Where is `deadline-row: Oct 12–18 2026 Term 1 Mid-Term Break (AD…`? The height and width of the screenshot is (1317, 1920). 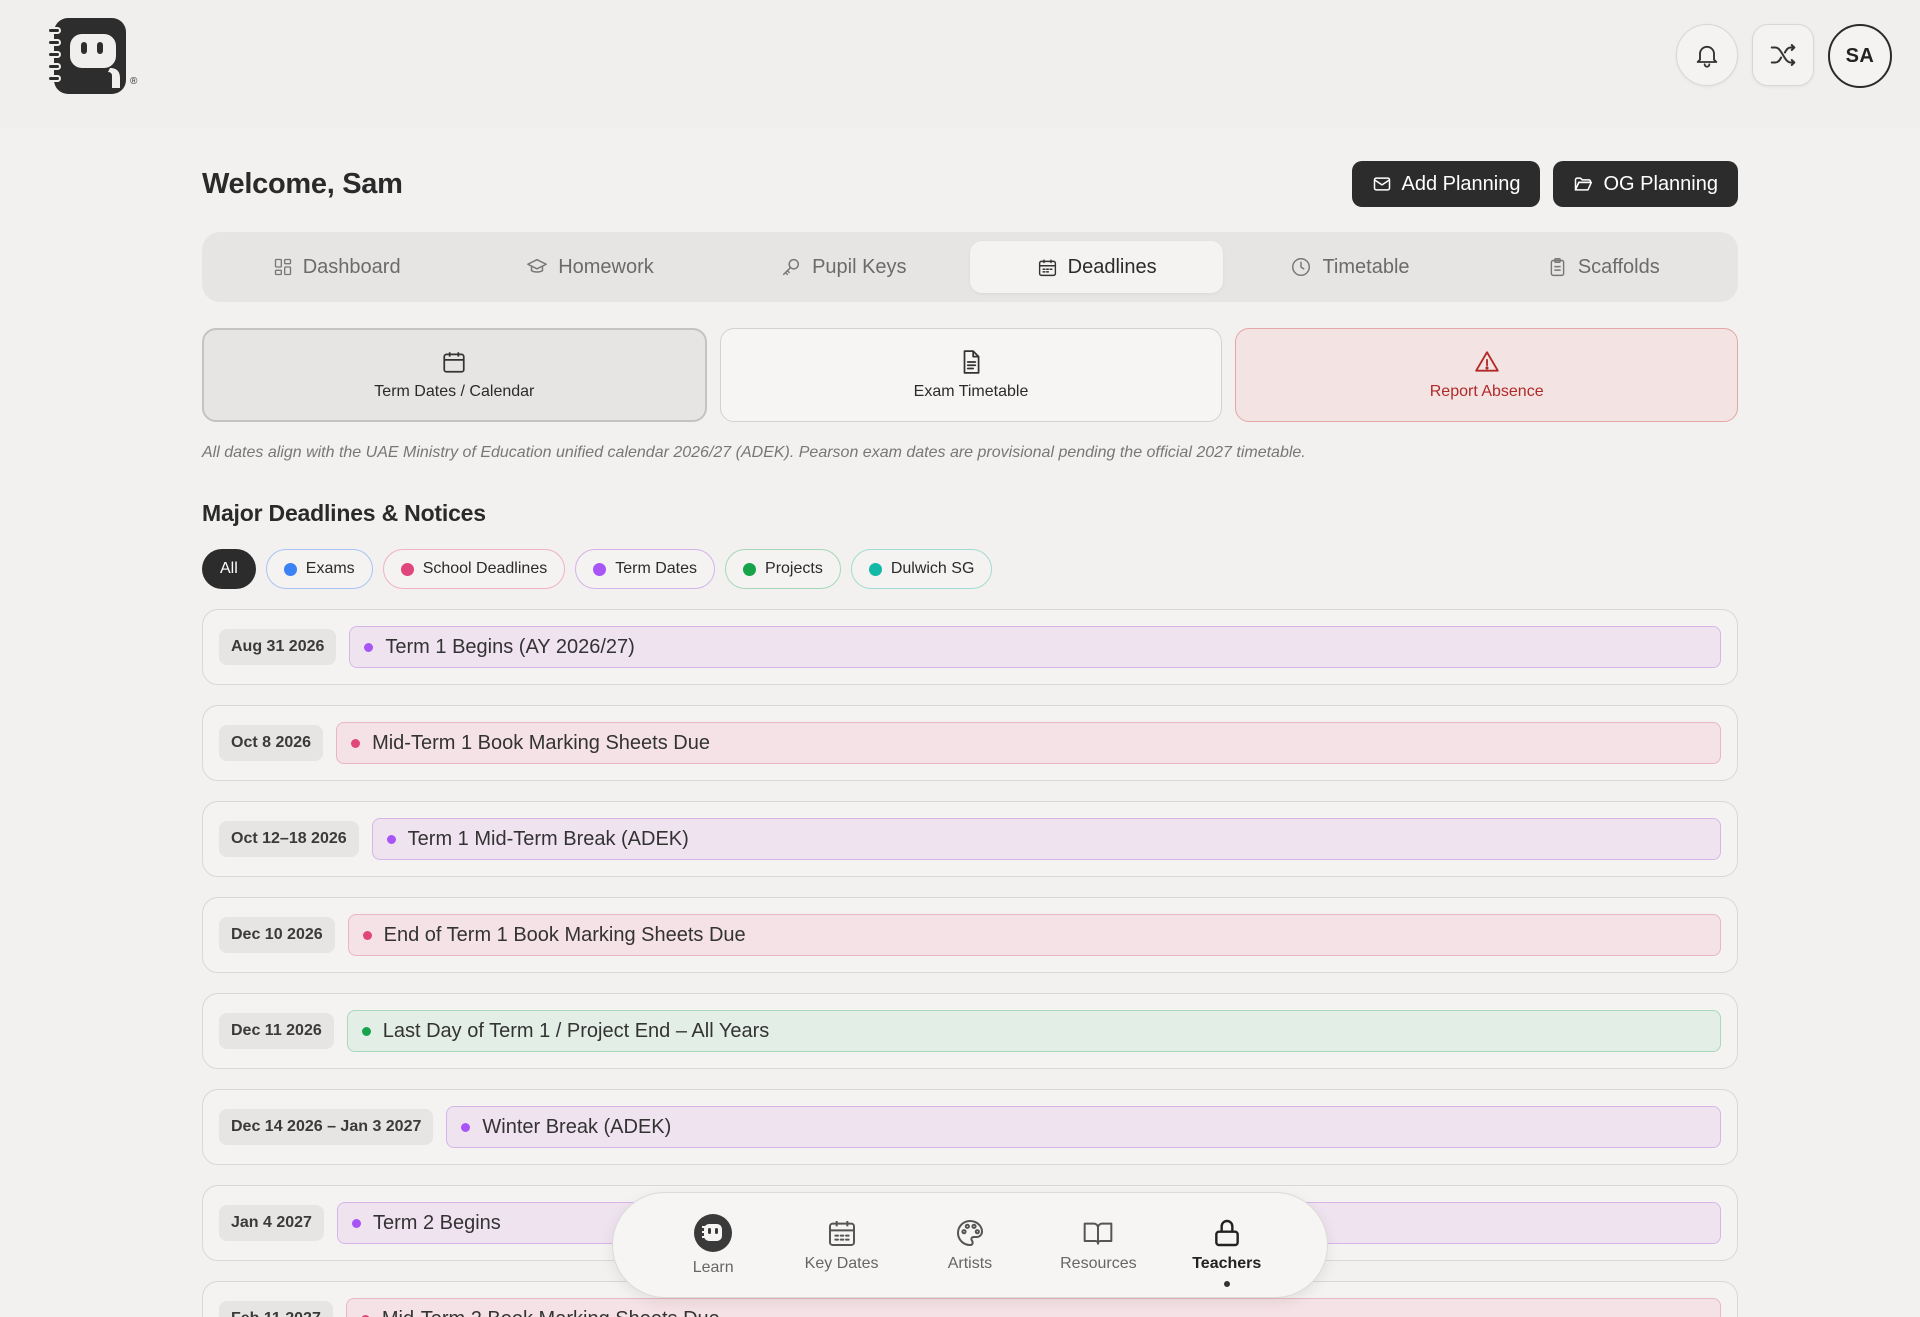 deadline-row: Oct 12–18 2026 Term 1 Mid-Term Break (AD… is located at coordinates (970, 839).